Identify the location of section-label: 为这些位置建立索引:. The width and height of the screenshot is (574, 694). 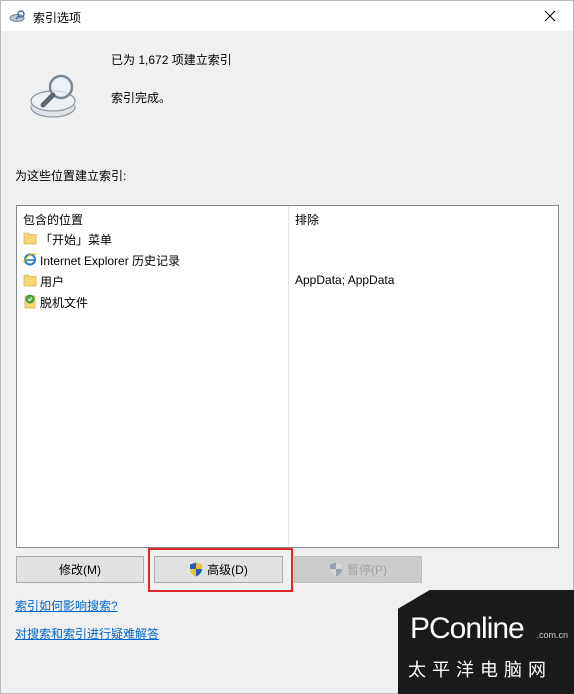
(71, 176).